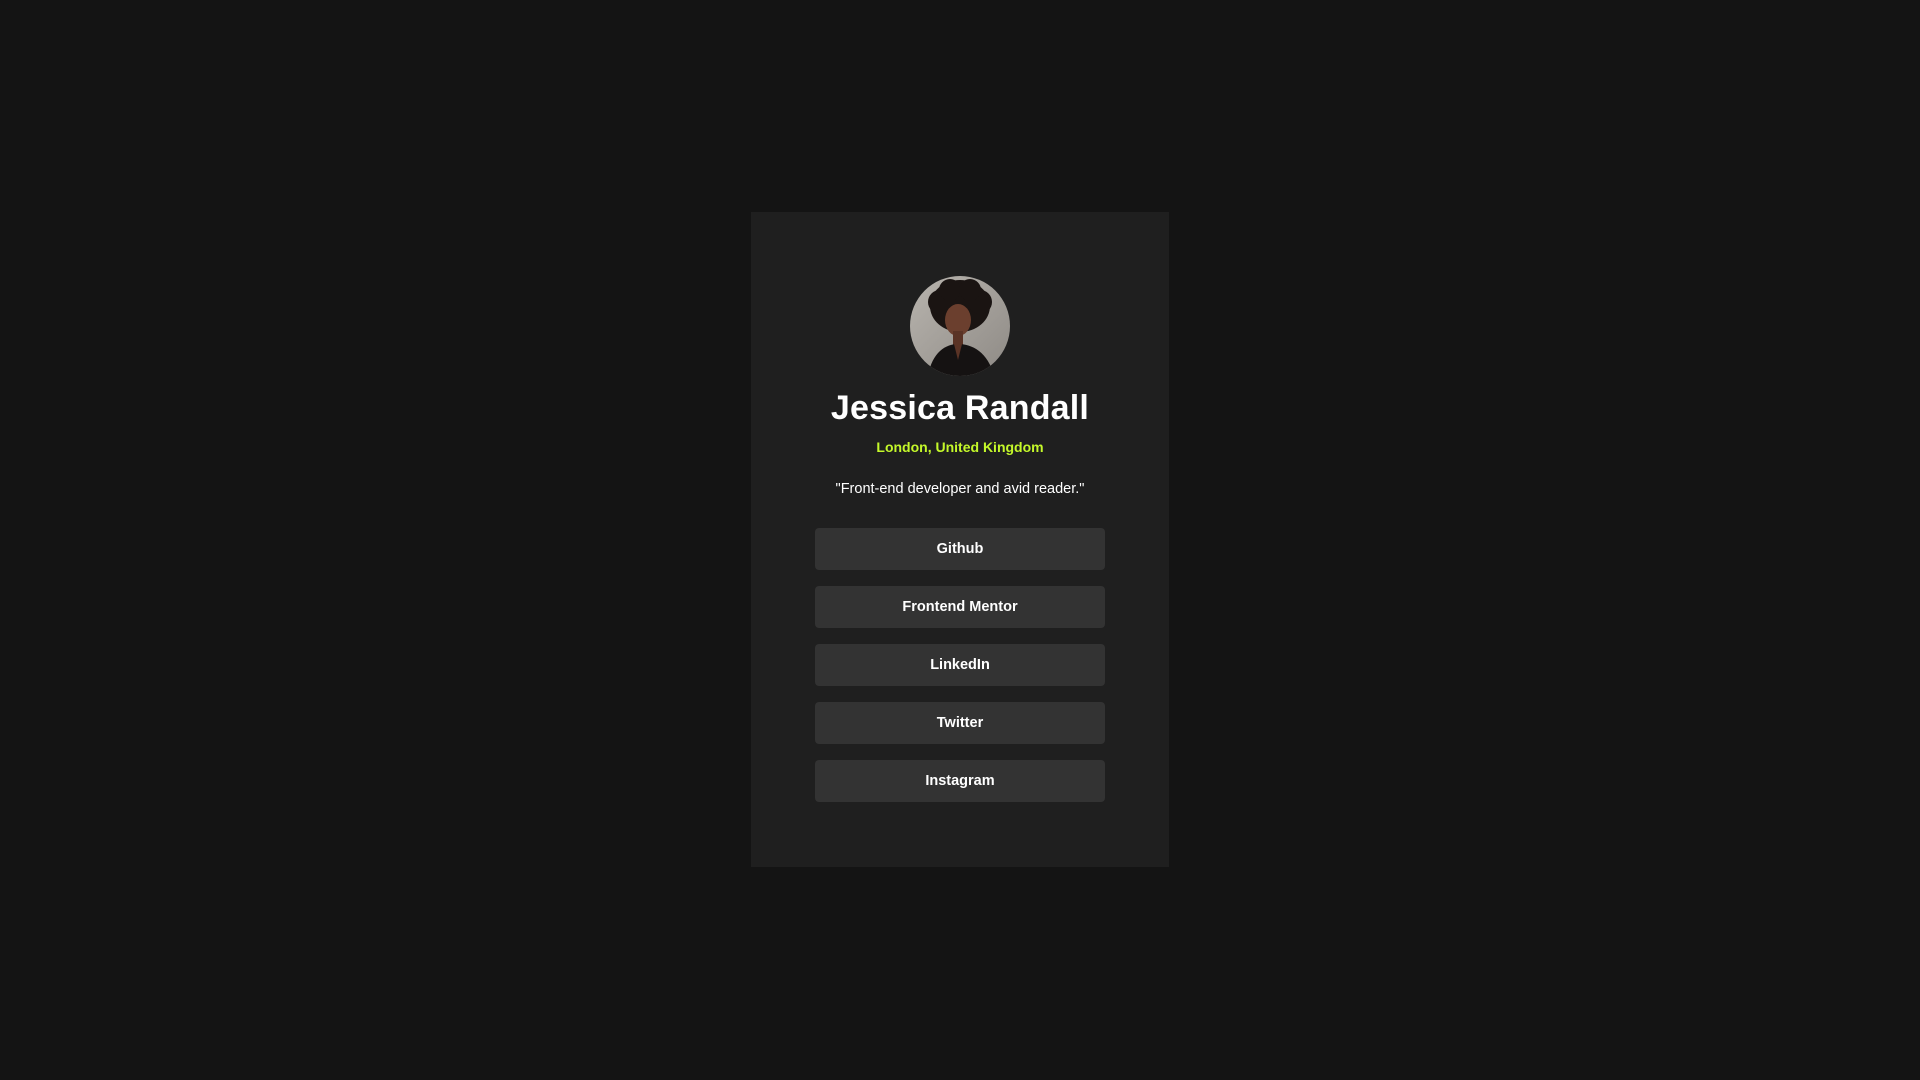 The height and width of the screenshot is (1080, 1920). I want to click on profile-name: Jessica Randall, so click(960, 408).